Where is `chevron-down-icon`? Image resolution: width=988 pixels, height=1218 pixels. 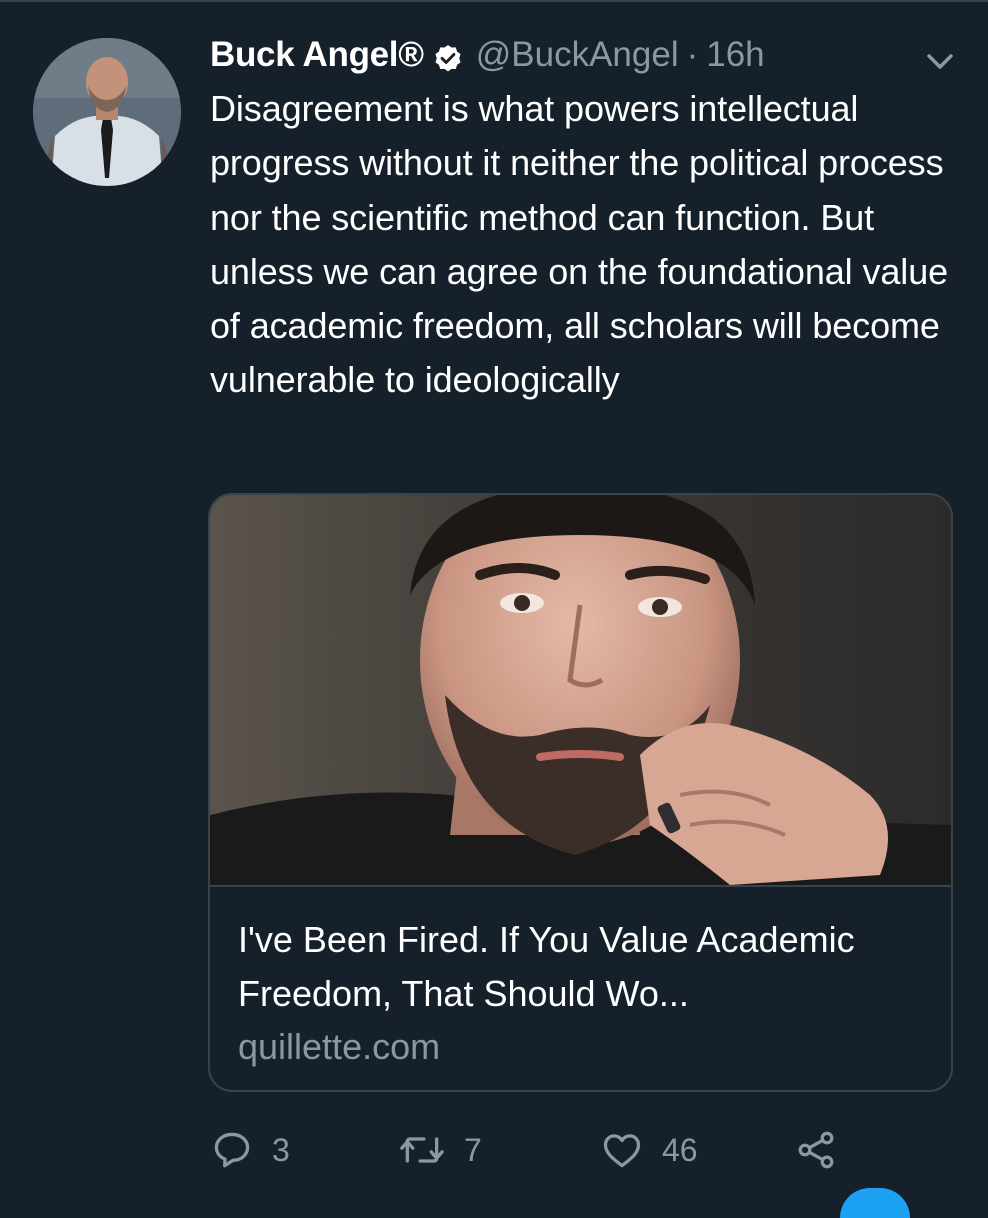
chevron-down-icon is located at coordinates (940, 62).